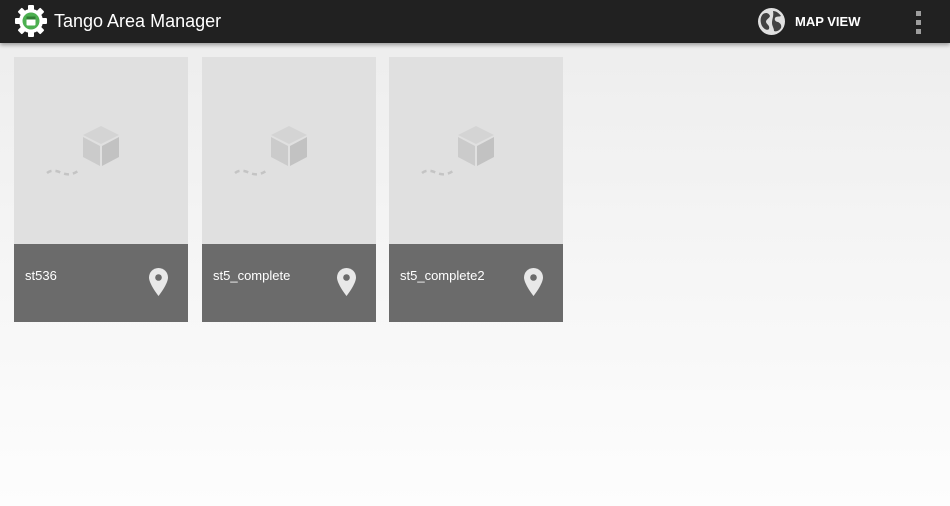  I want to click on area-card: st5_complete2, so click(476, 189).